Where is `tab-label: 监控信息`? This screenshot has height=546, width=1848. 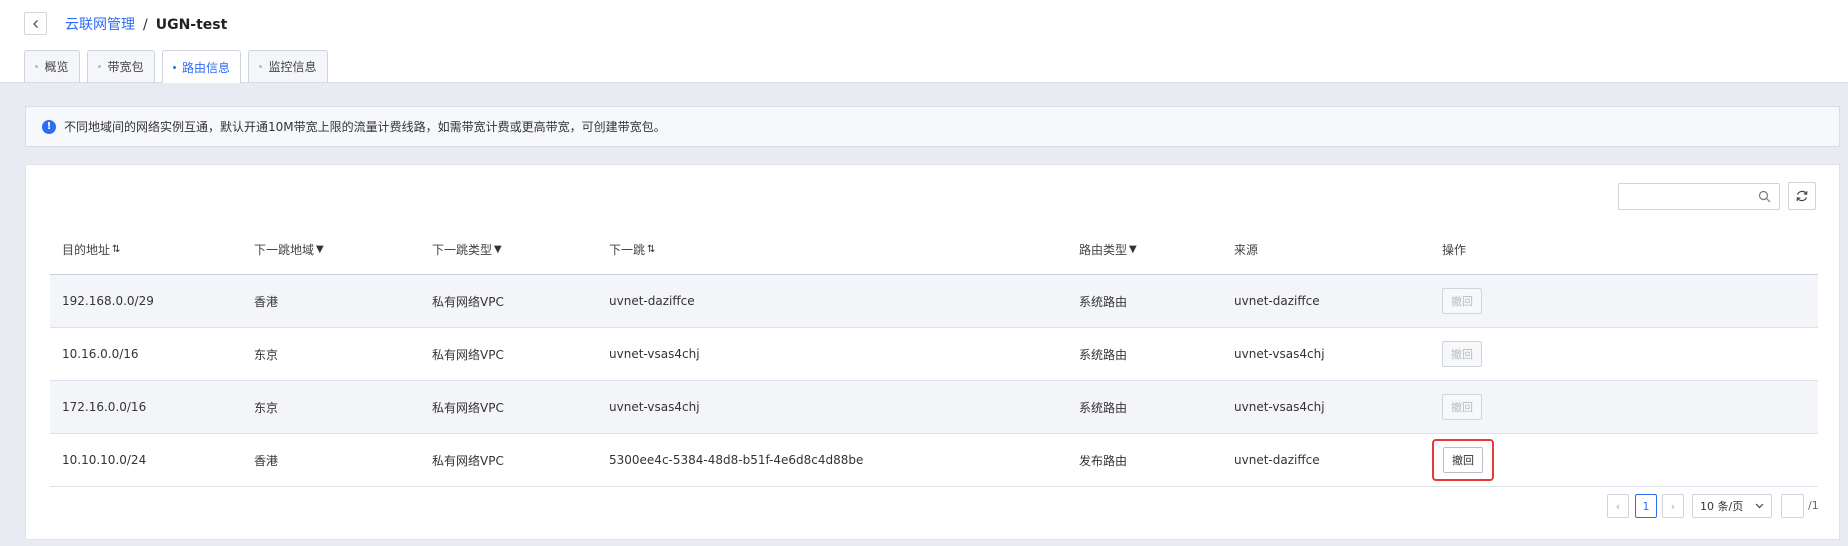 tab-label: 监控信息 is located at coordinates (292, 67).